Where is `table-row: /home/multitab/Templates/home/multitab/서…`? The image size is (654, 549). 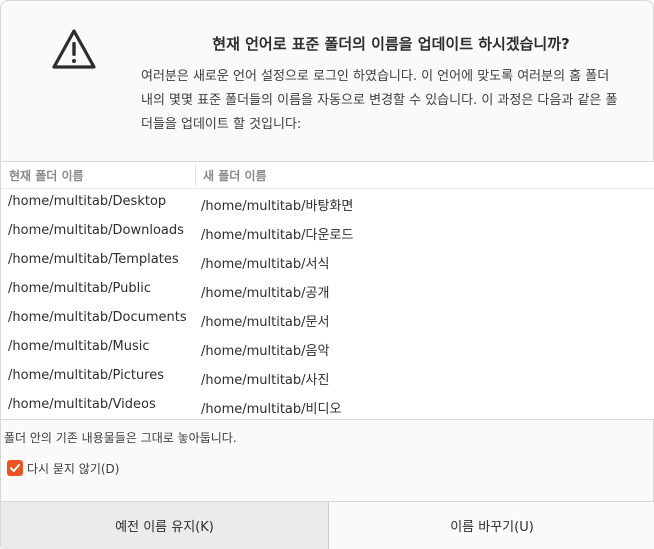
table-row: /home/multitab/Templates/home/multitab/서… is located at coordinates (327, 260).